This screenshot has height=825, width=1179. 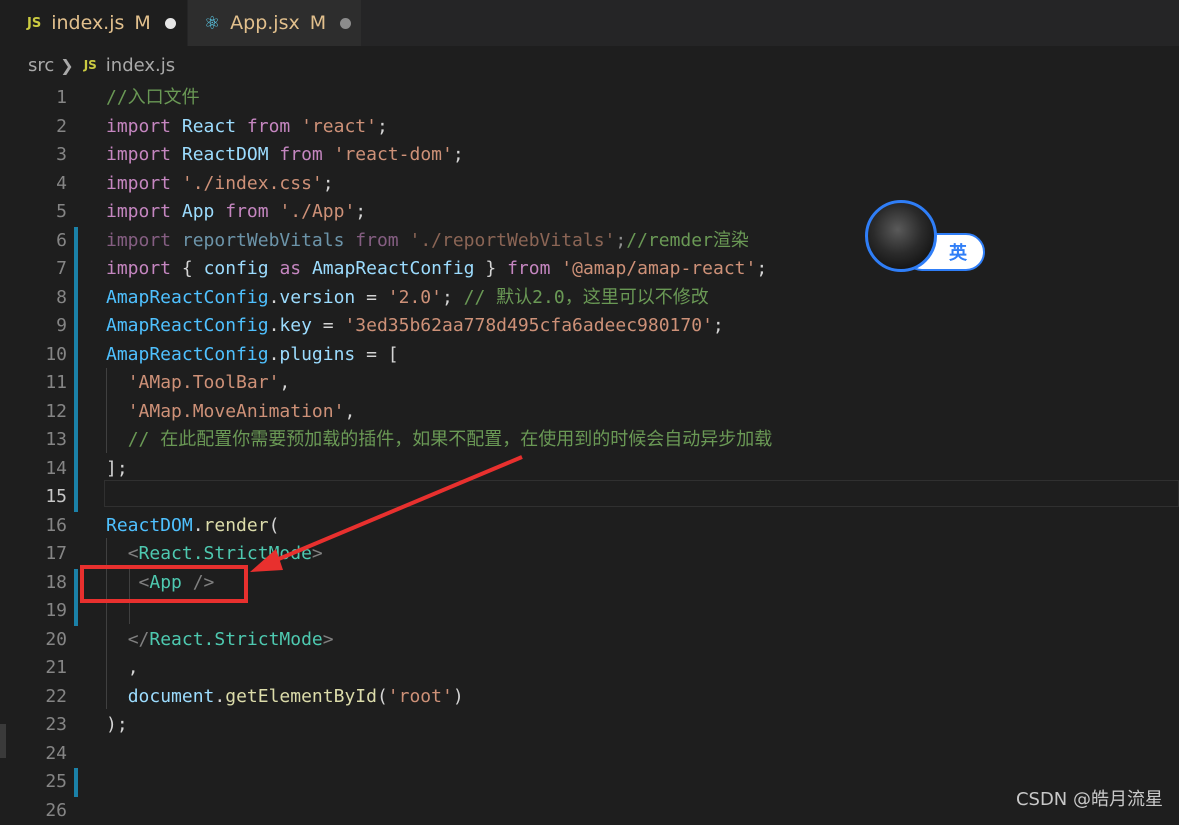 I want to click on avatar, so click(x=901, y=236).